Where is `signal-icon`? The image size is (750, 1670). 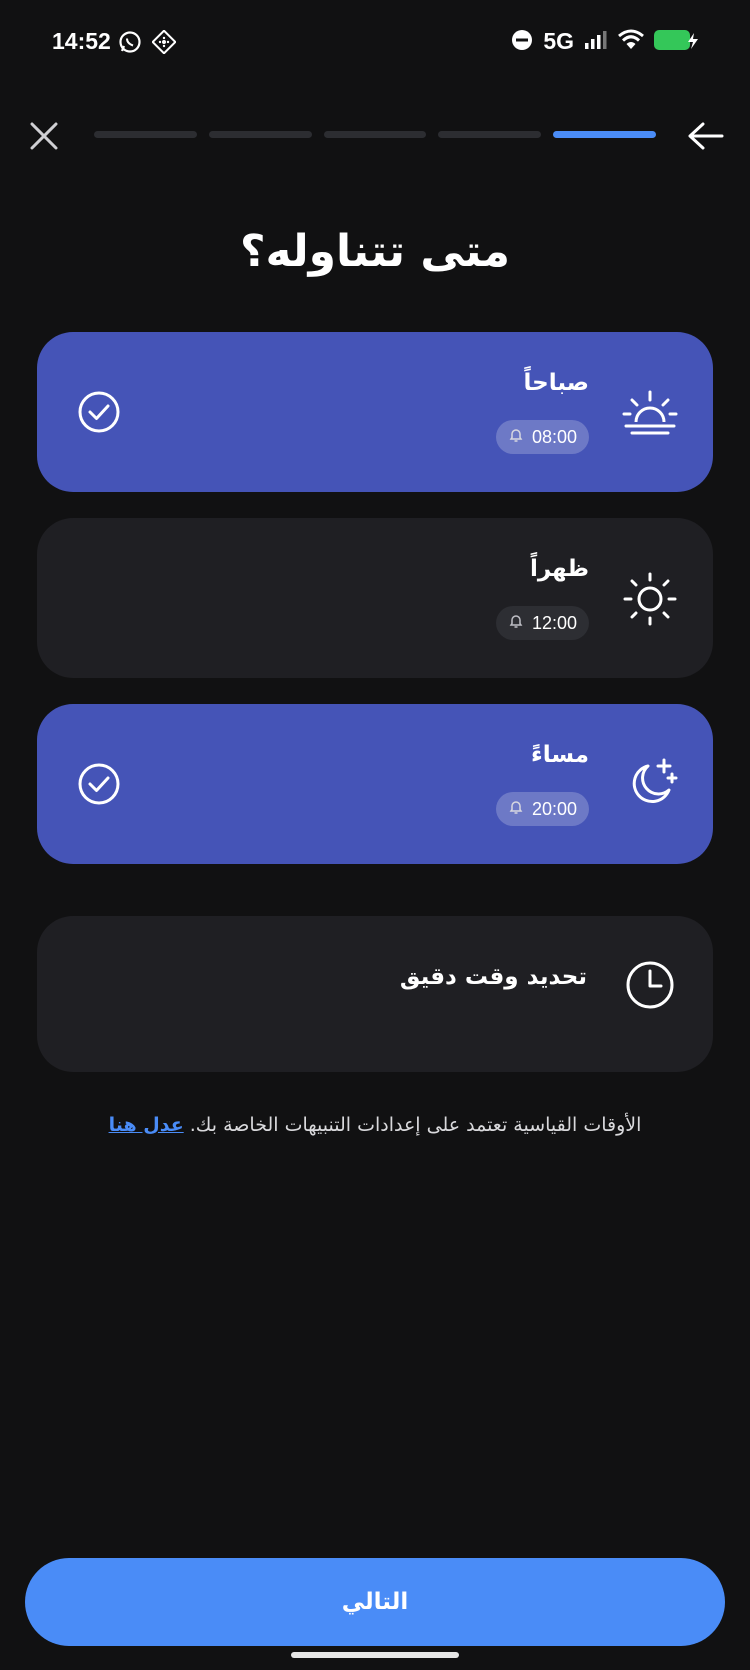
signal-icon is located at coordinates (596, 42).